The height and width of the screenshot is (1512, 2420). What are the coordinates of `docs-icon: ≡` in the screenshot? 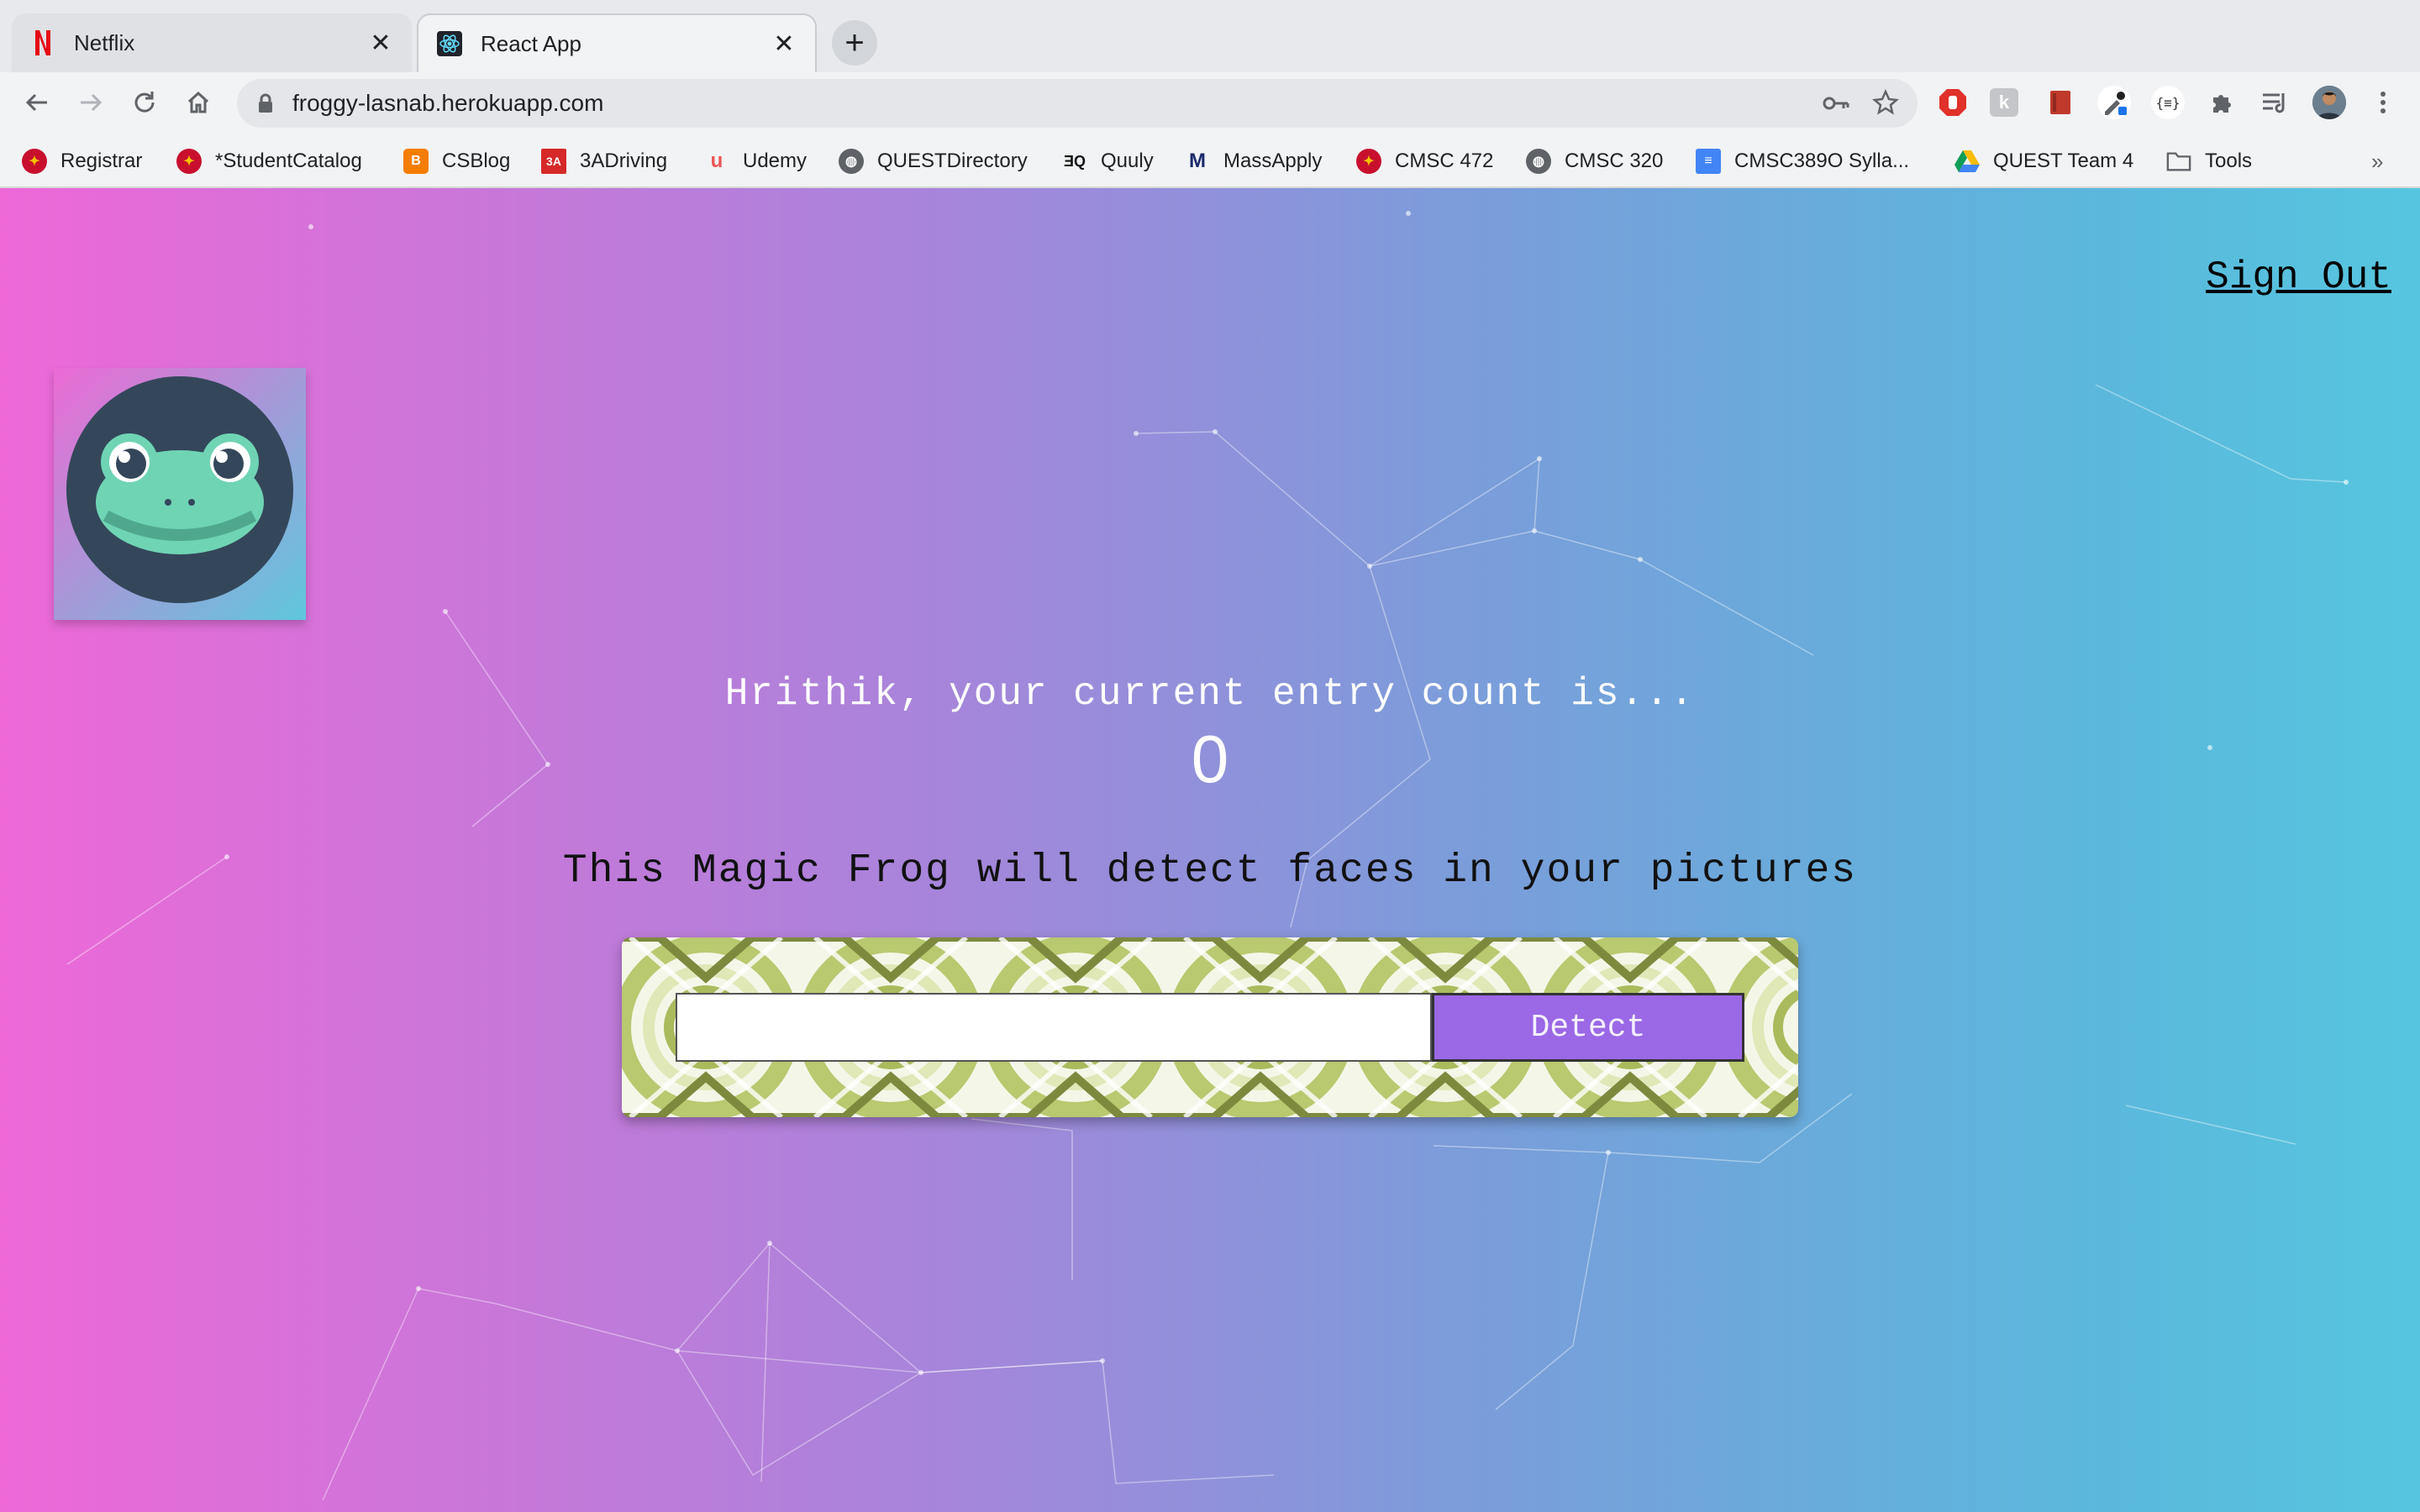 It's located at (1709, 161).